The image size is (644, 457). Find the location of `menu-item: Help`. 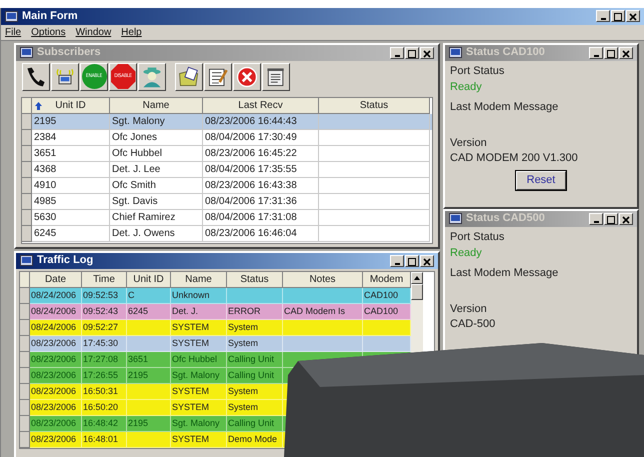

menu-item: Help is located at coordinates (131, 32).